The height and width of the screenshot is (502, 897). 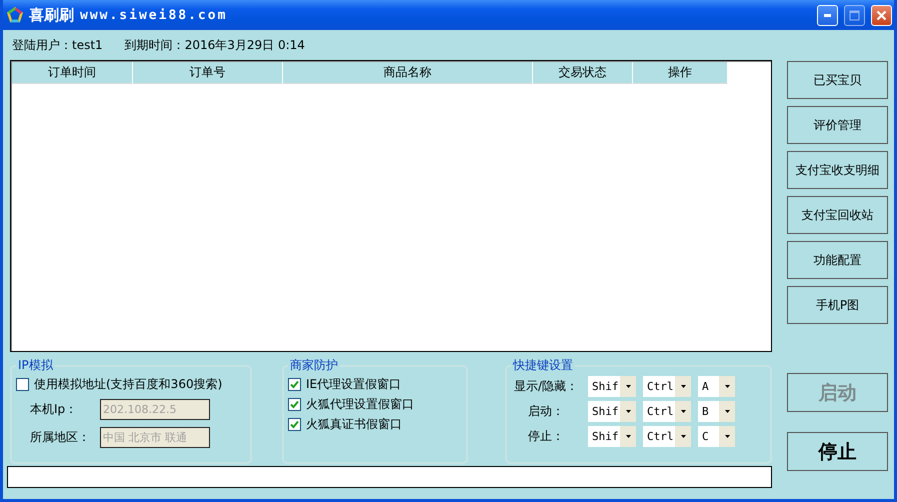 I want to click on hotkey-dropdown: A, so click(x=716, y=386).